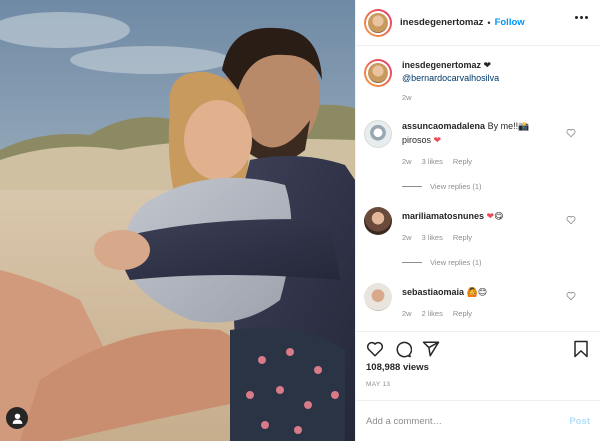 The height and width of the screenshot is (441, 600). What do you see at coordinates (478, 225) in the screenshot?
I see `comment-item: mariliamatosnunes ❤😋 2w 3 likes Reply` at bounding box center [478, 225].